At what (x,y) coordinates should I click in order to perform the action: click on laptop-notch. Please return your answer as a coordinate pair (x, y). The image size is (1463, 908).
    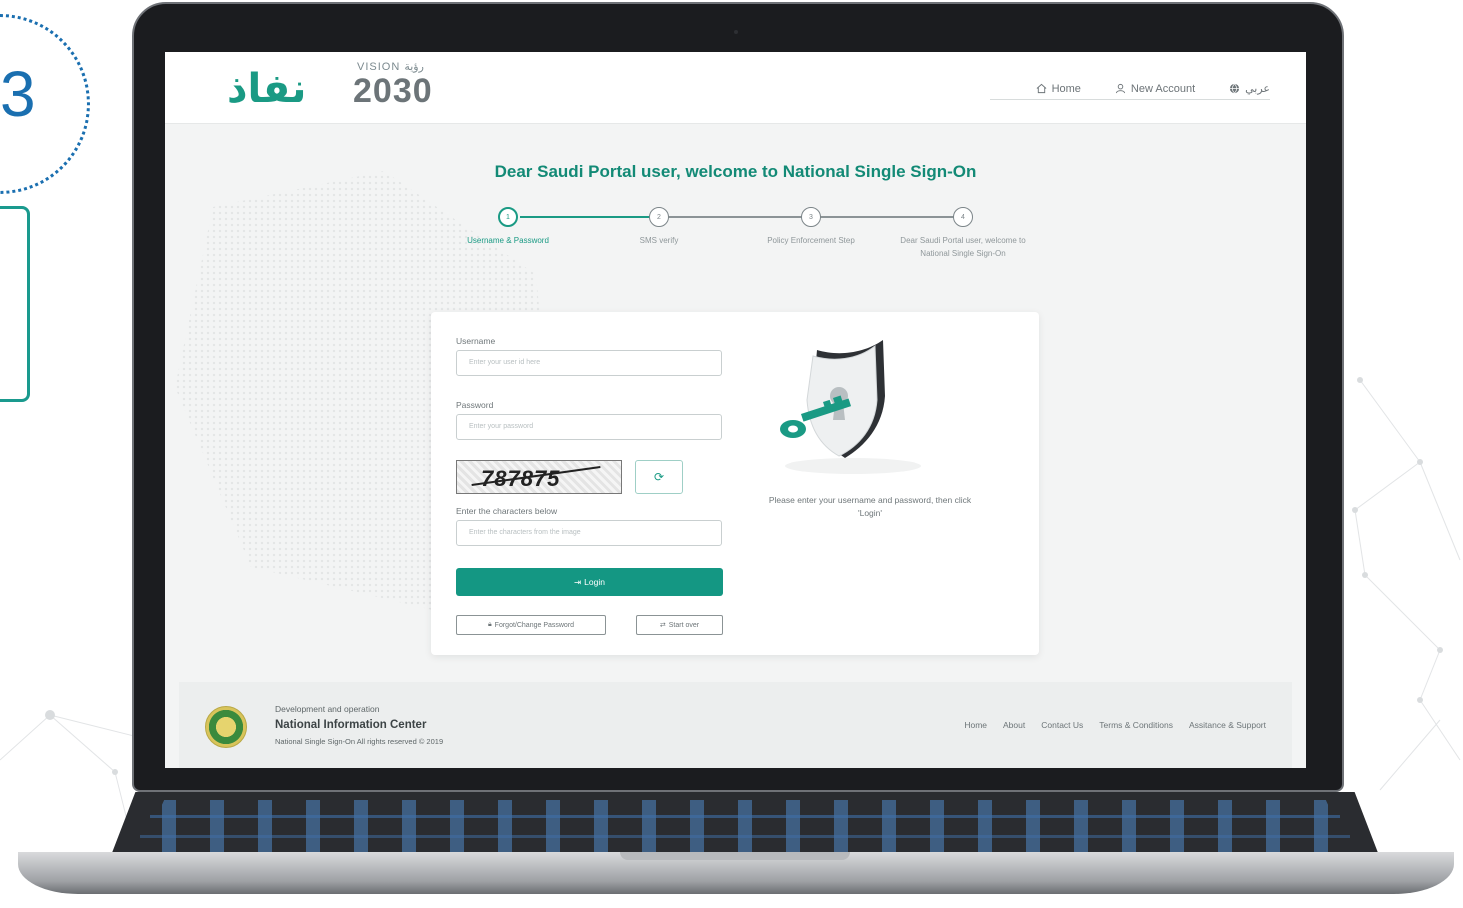
    Looking at the image, I should click on (735, 856).